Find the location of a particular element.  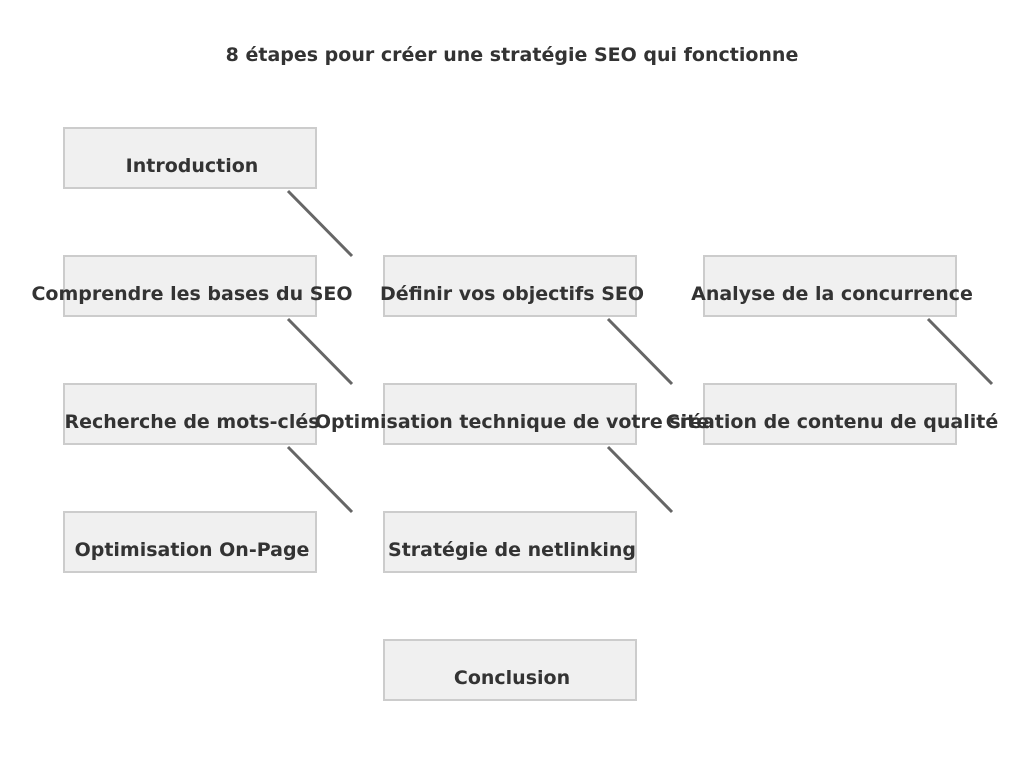

label-mots-cles: Recherche de mots-clés is located at coordinates (192, 422).